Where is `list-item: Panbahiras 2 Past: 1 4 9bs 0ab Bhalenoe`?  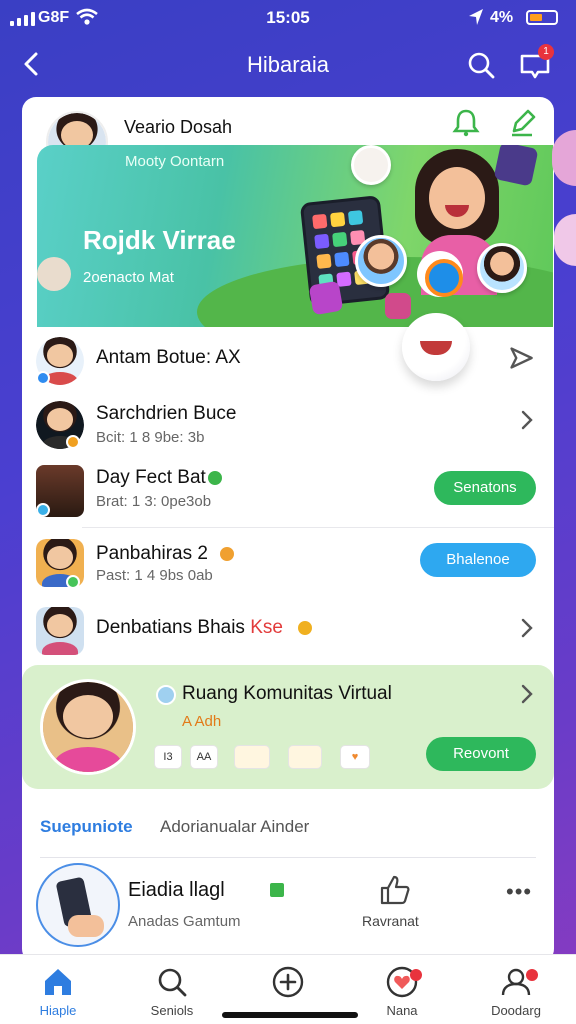
list-item: Panbahiras 2 Past: 1 4 9bs 0ab Bhalenoe is located at coordinates (288, 565).